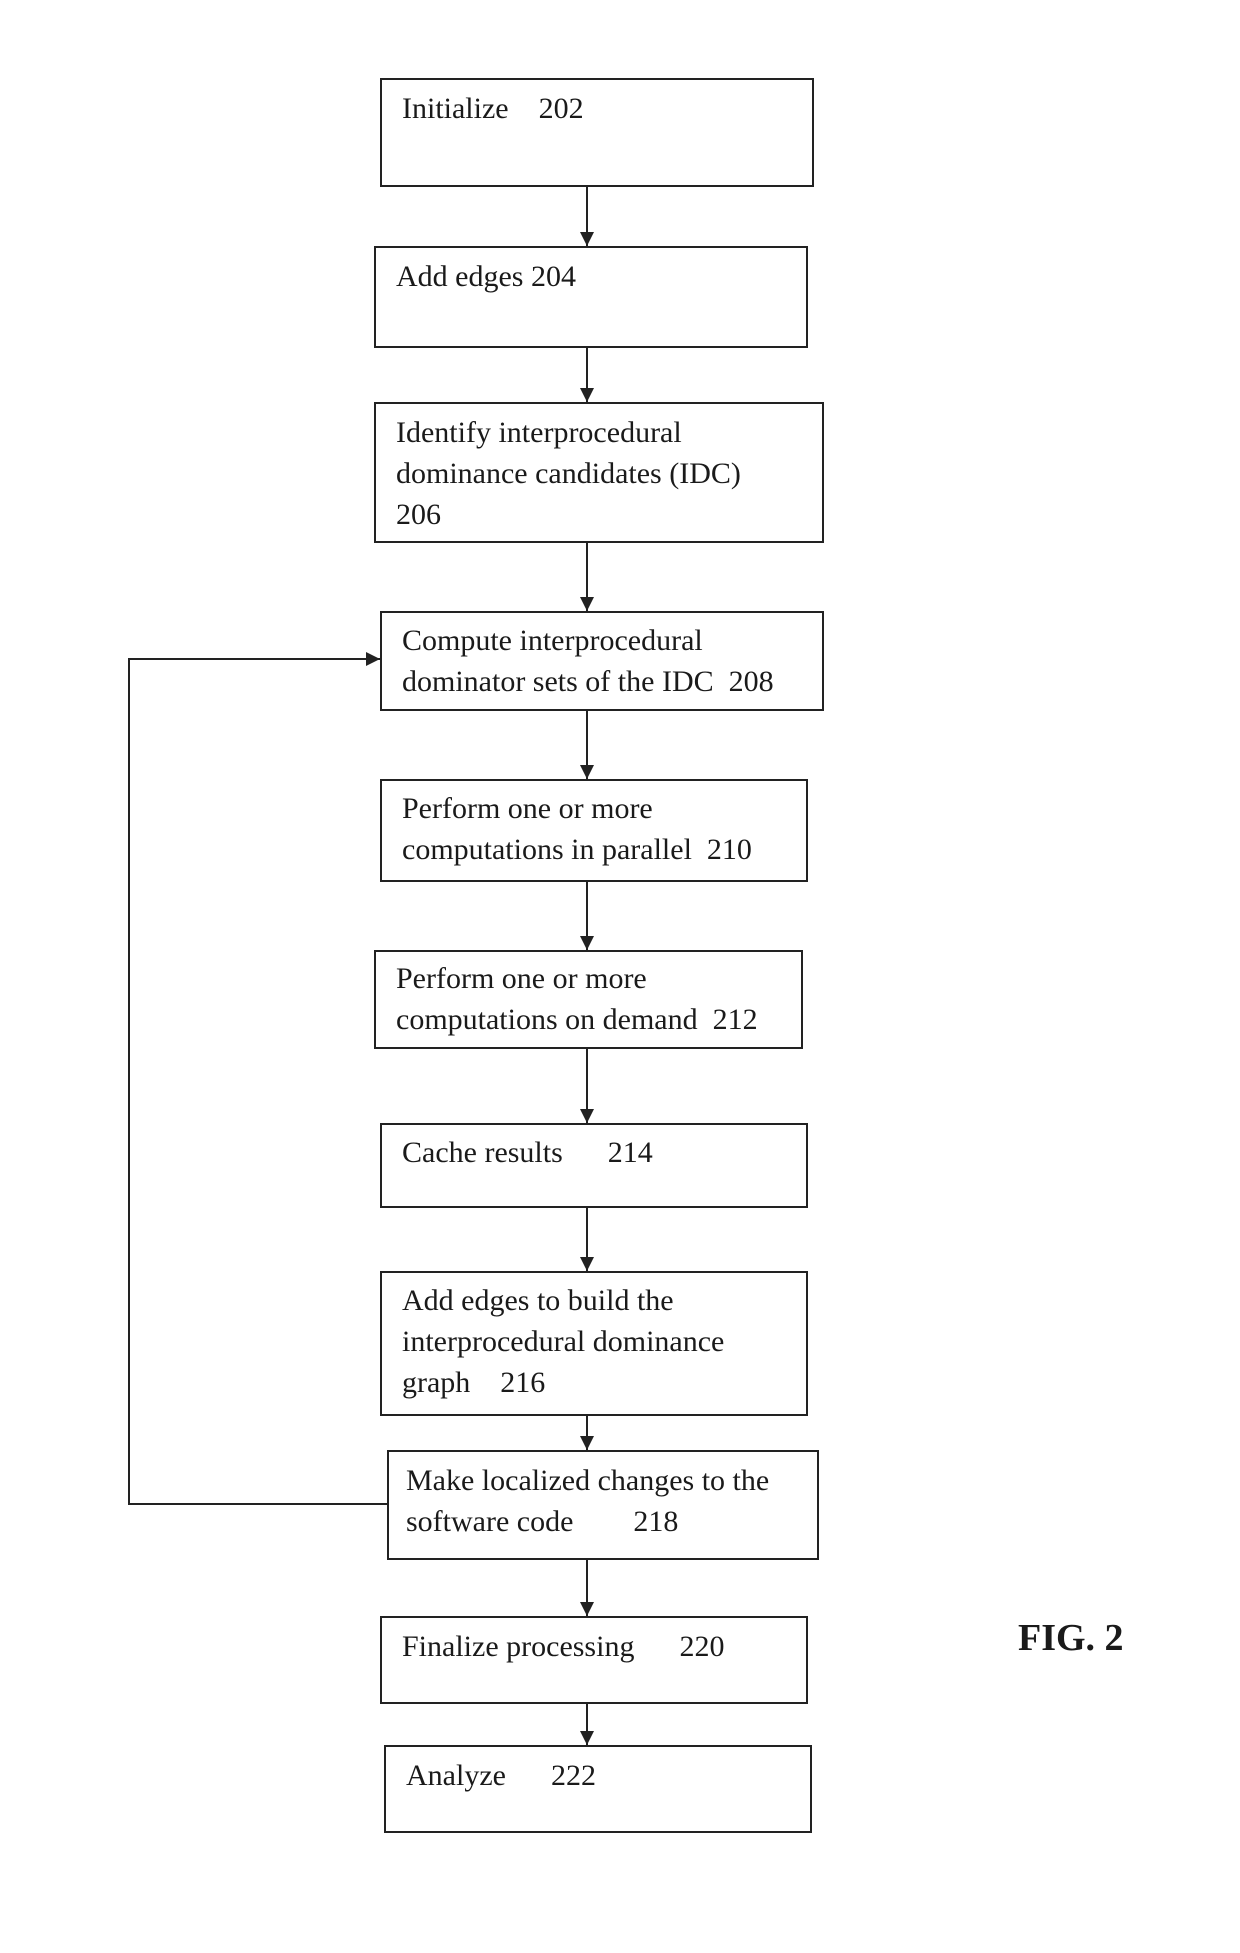  Describe the element at coordinates (577, 849) in the screenshot. I see `step-label-line: computations in parallel 210` at that location.